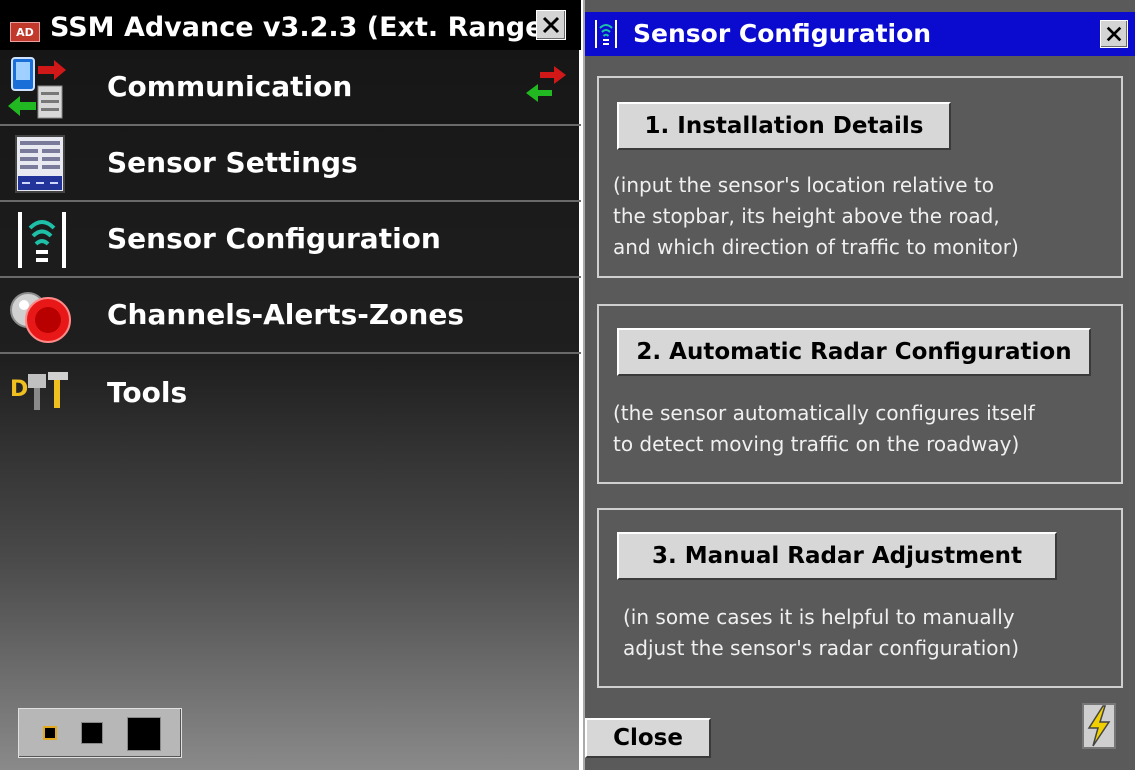  I want to click on menu-label-communication: Communication, so click(230, 86).